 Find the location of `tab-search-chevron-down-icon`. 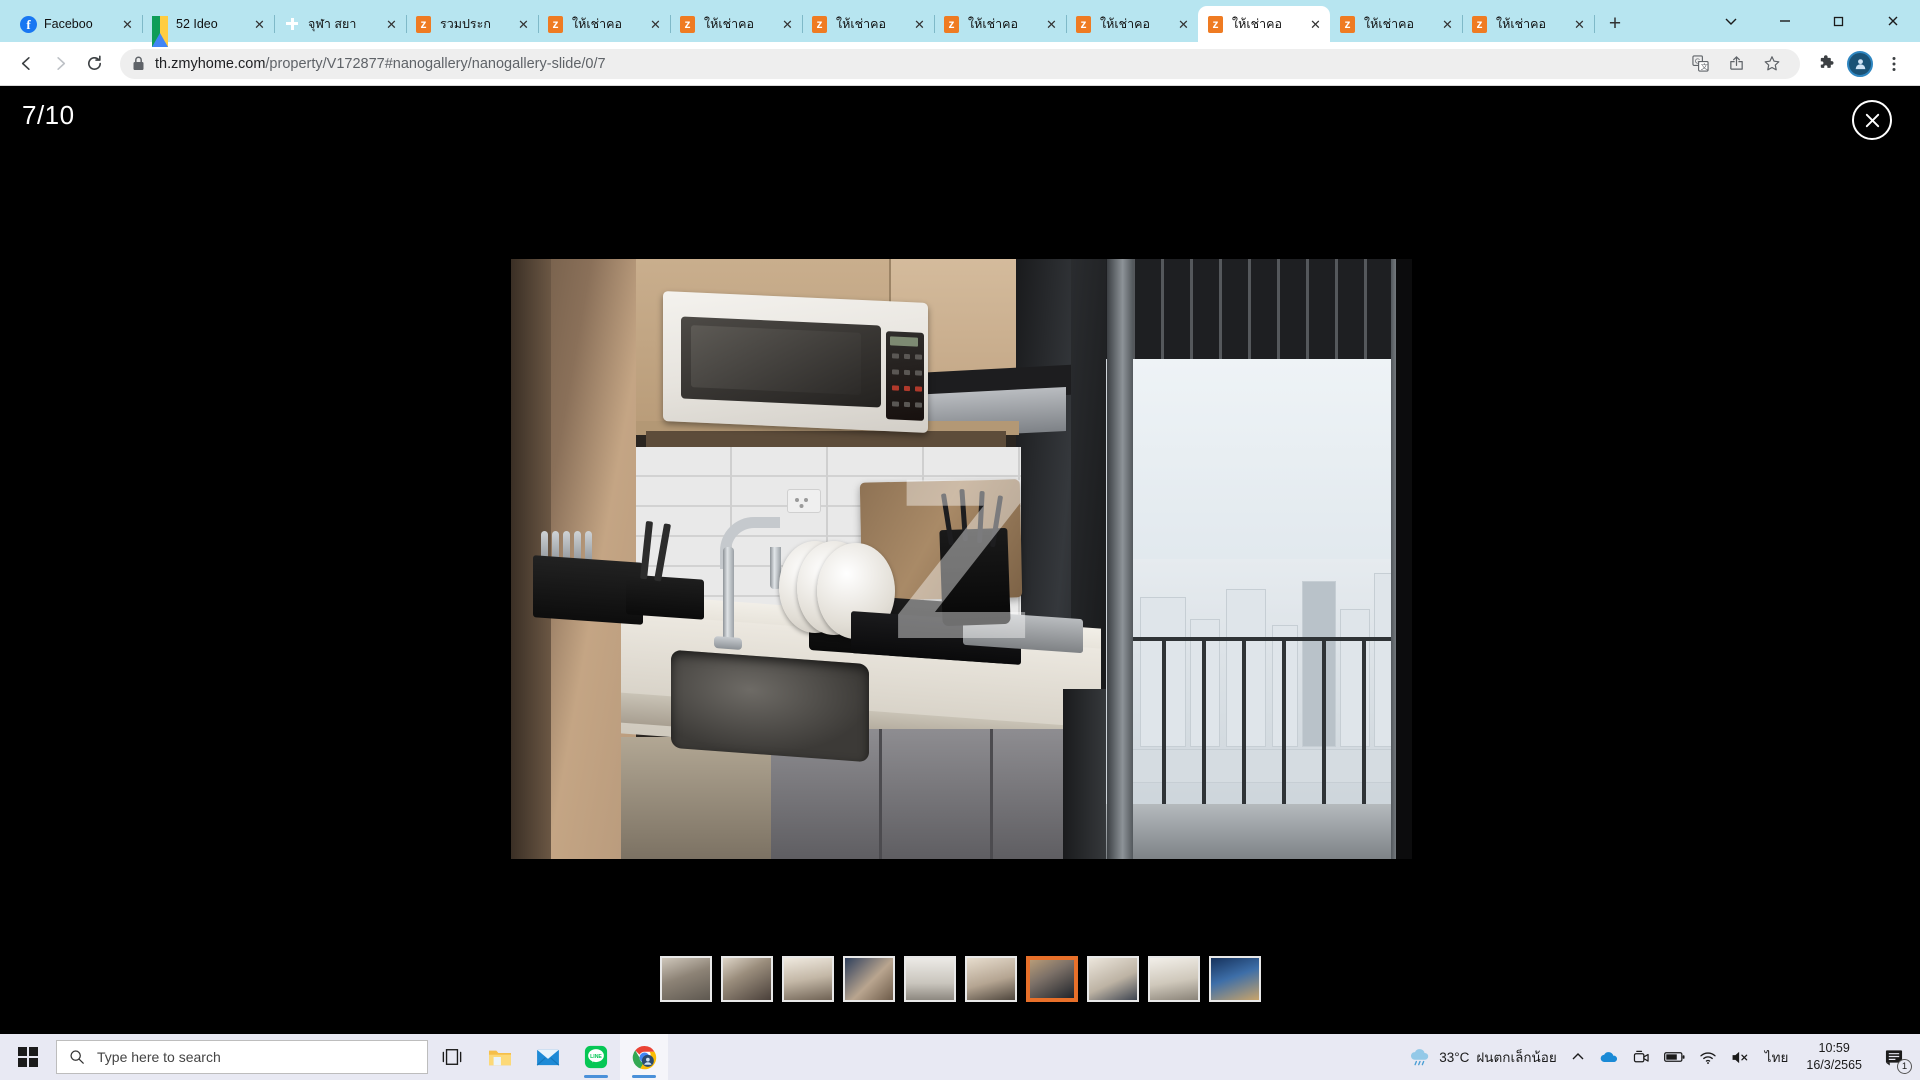

tab-search-chevron-down-icon is located at coordinates (1731, 21).